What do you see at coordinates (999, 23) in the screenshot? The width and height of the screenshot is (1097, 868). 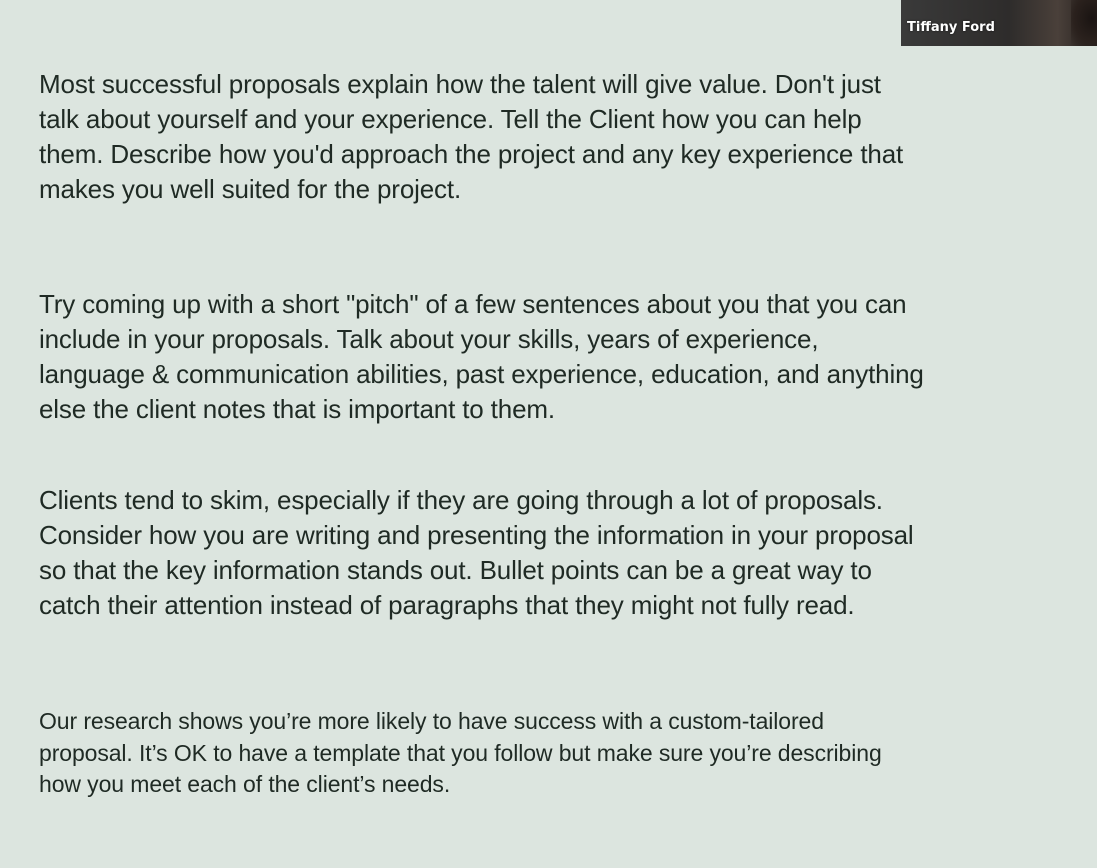 I see `participant-video-tile: Tiffany Ford` at bounding box center [999, 23].